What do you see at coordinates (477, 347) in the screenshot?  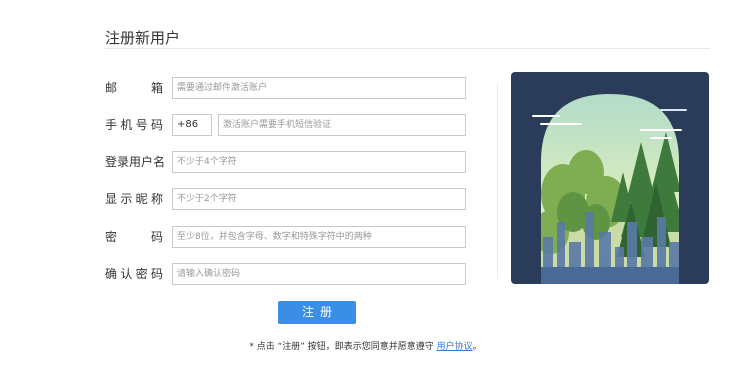 I see `agreement-period: 。` at bounding box center [477, 347].